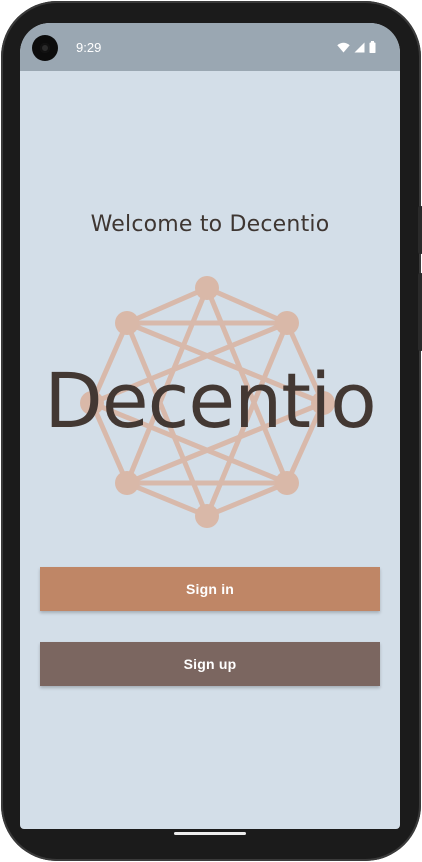  Describe the element at coordinates (89, 47) in the screenshot. I see `status-time: 9:29` at that location.